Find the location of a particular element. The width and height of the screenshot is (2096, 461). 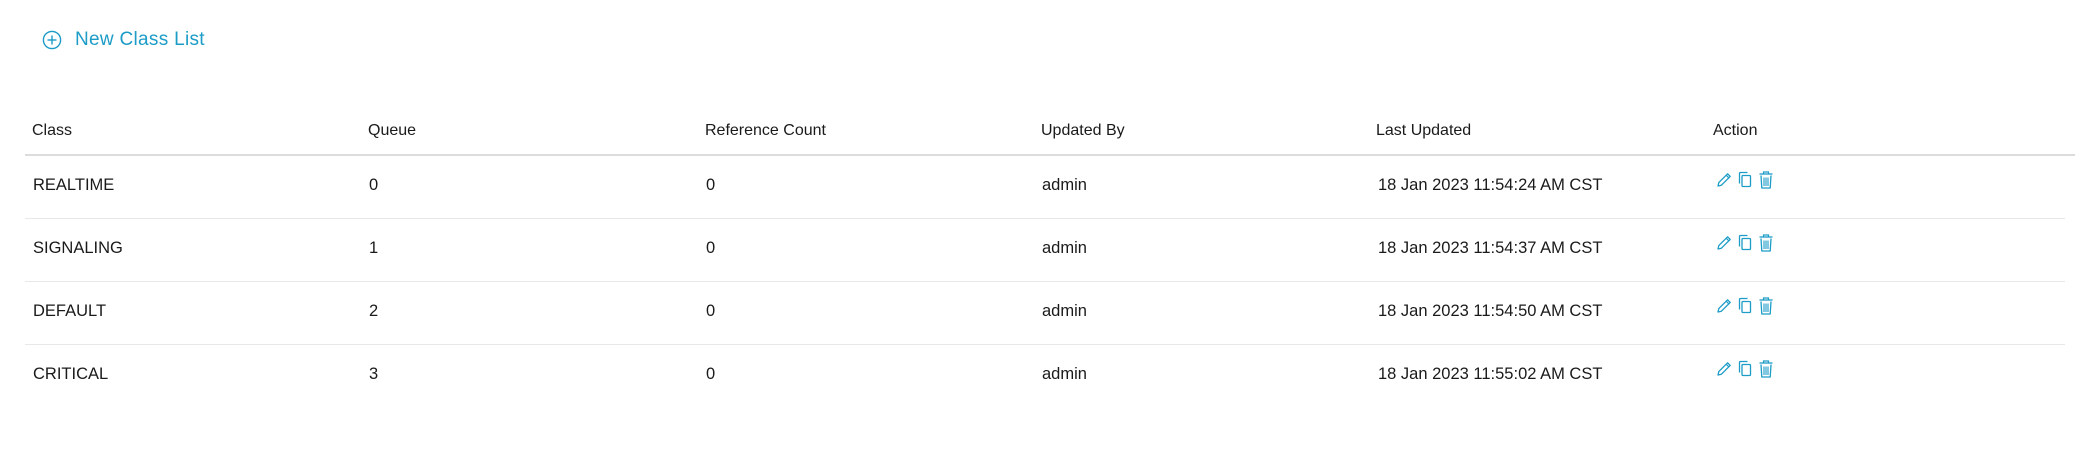

last-updated-cell: 18 Jan 2023 11:54:50 AM CST is located at coordinates (1490, 311).